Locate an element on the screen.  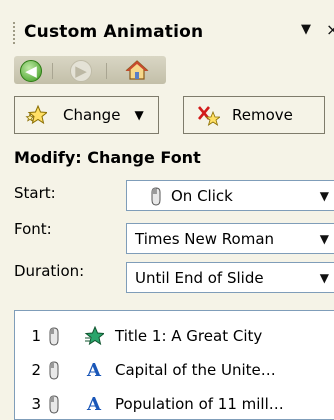
change-button-label: Change is located at coordinates (92, 115).